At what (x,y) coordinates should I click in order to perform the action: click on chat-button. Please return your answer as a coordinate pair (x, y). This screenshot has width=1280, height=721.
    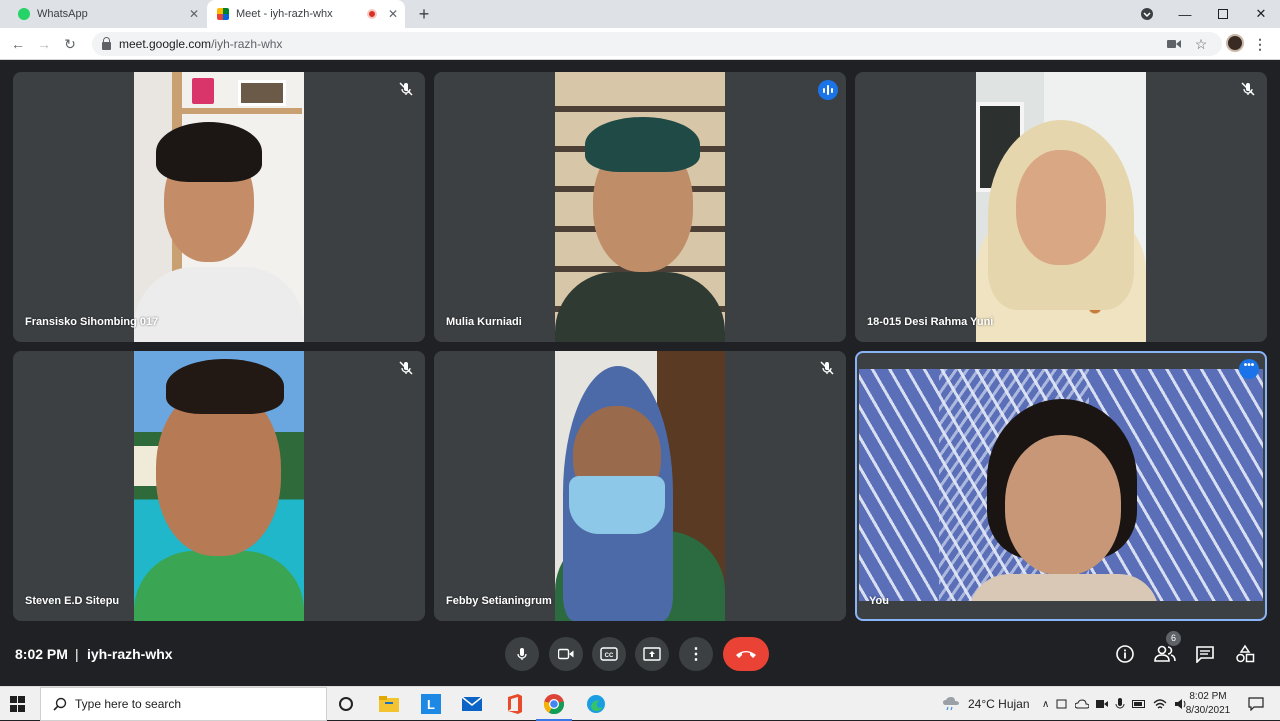
    Looking at the image, I should click on (1205, 654).